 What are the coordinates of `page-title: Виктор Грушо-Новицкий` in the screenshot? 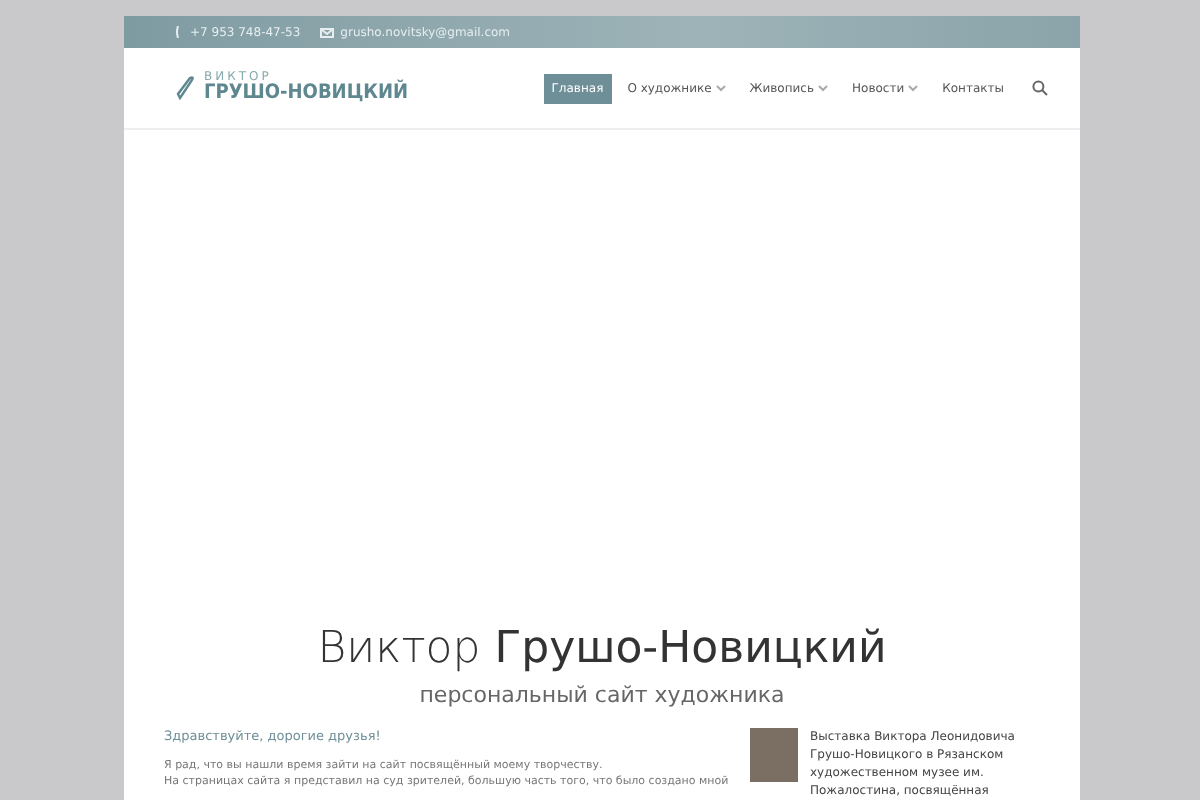 It's located at (602, 649).